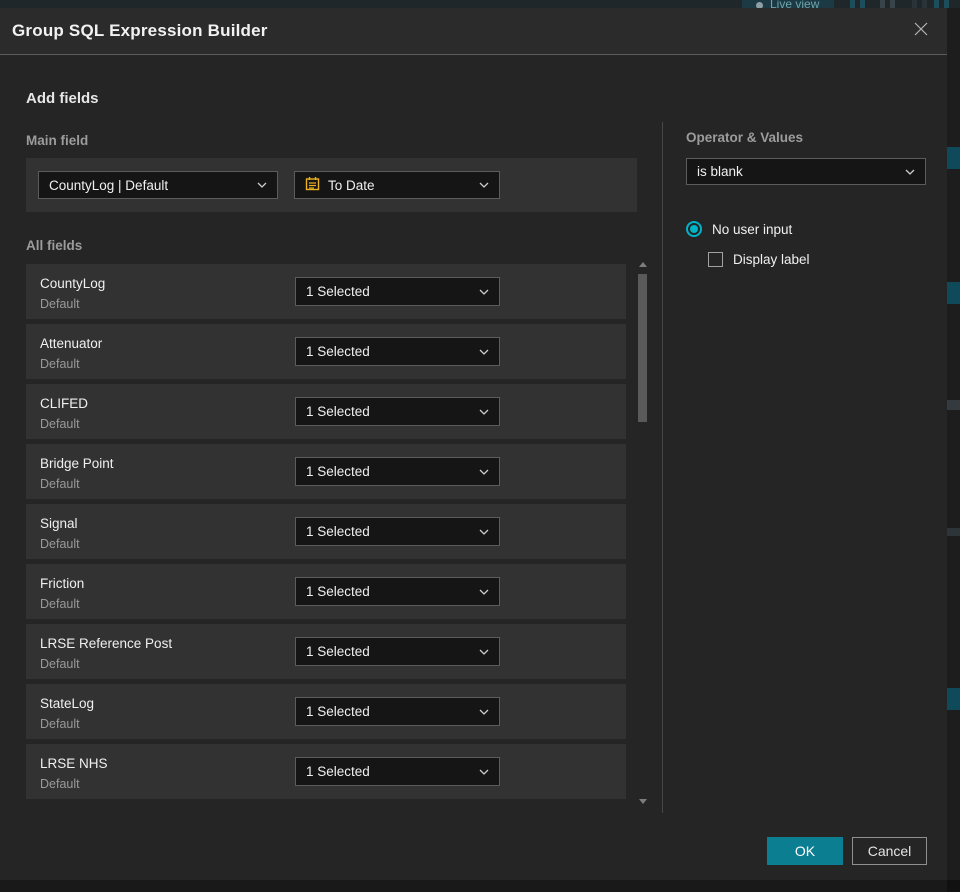 The height and width of the screenshot is (892, 960). Describe the element at coordinates (73, 283) in the screenshot. I see `field-name: CountyLog` at that location.